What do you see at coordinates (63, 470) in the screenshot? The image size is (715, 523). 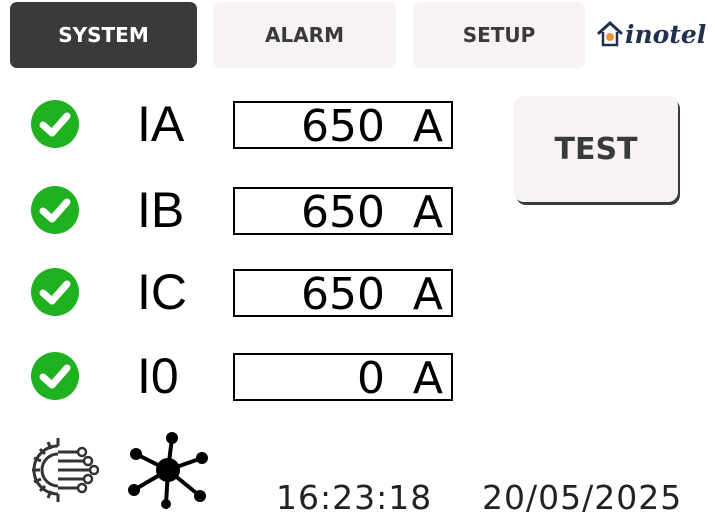 I see `gear-circuit-icon` at bounding box center [63, 470].